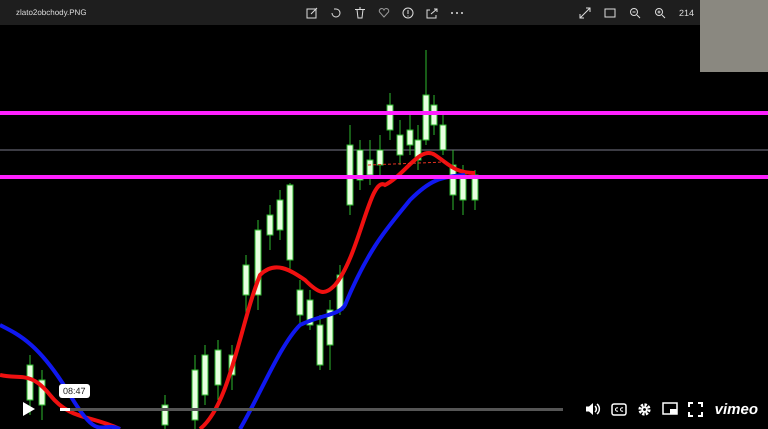 The height and width of the screenshot is (429, 768). What do you see at coordinates (360, 12) in the screenshot?
I see `delete-icon` at bounding box center [360, 12].